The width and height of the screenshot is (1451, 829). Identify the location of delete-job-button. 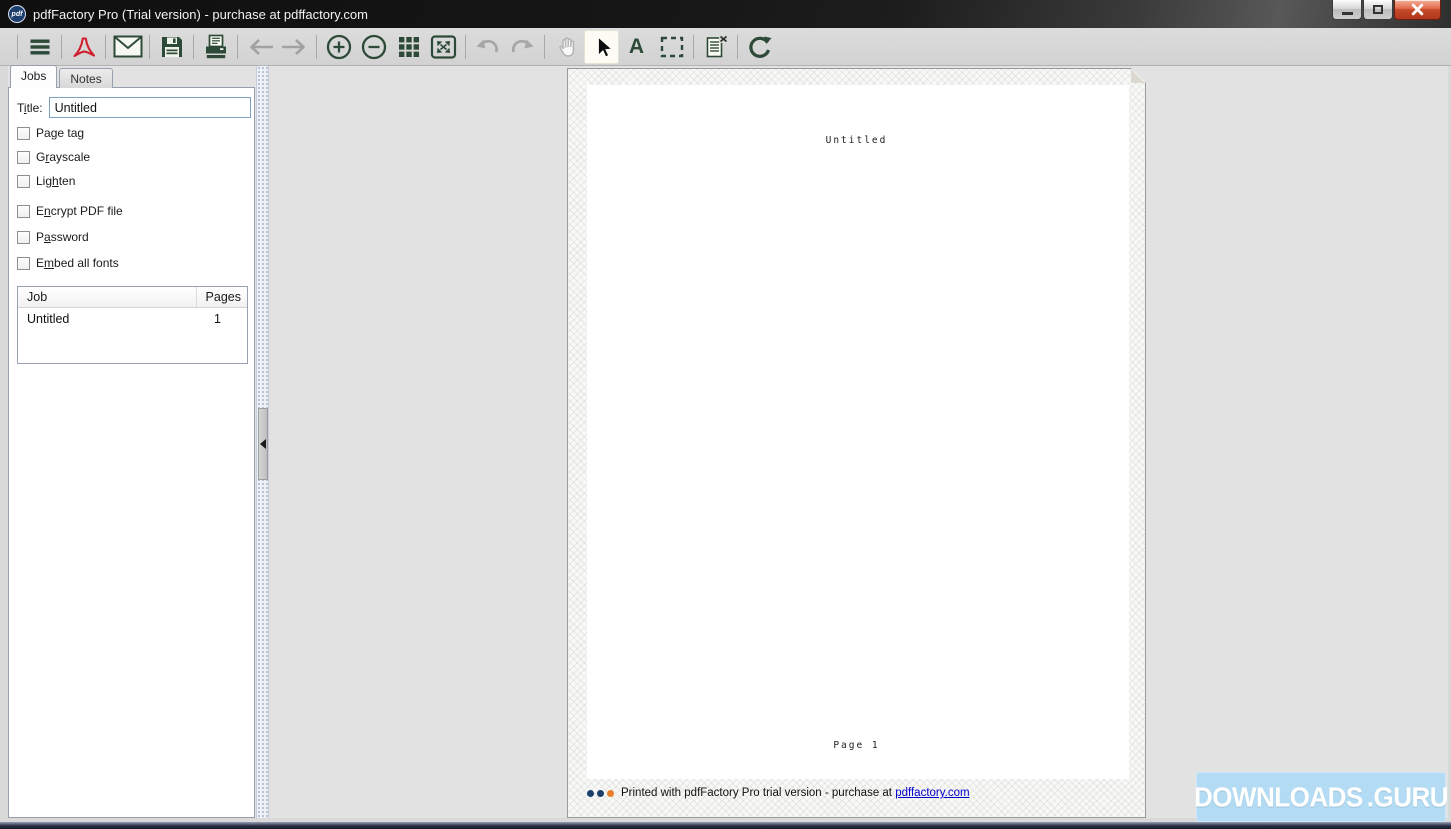
(715, 47).